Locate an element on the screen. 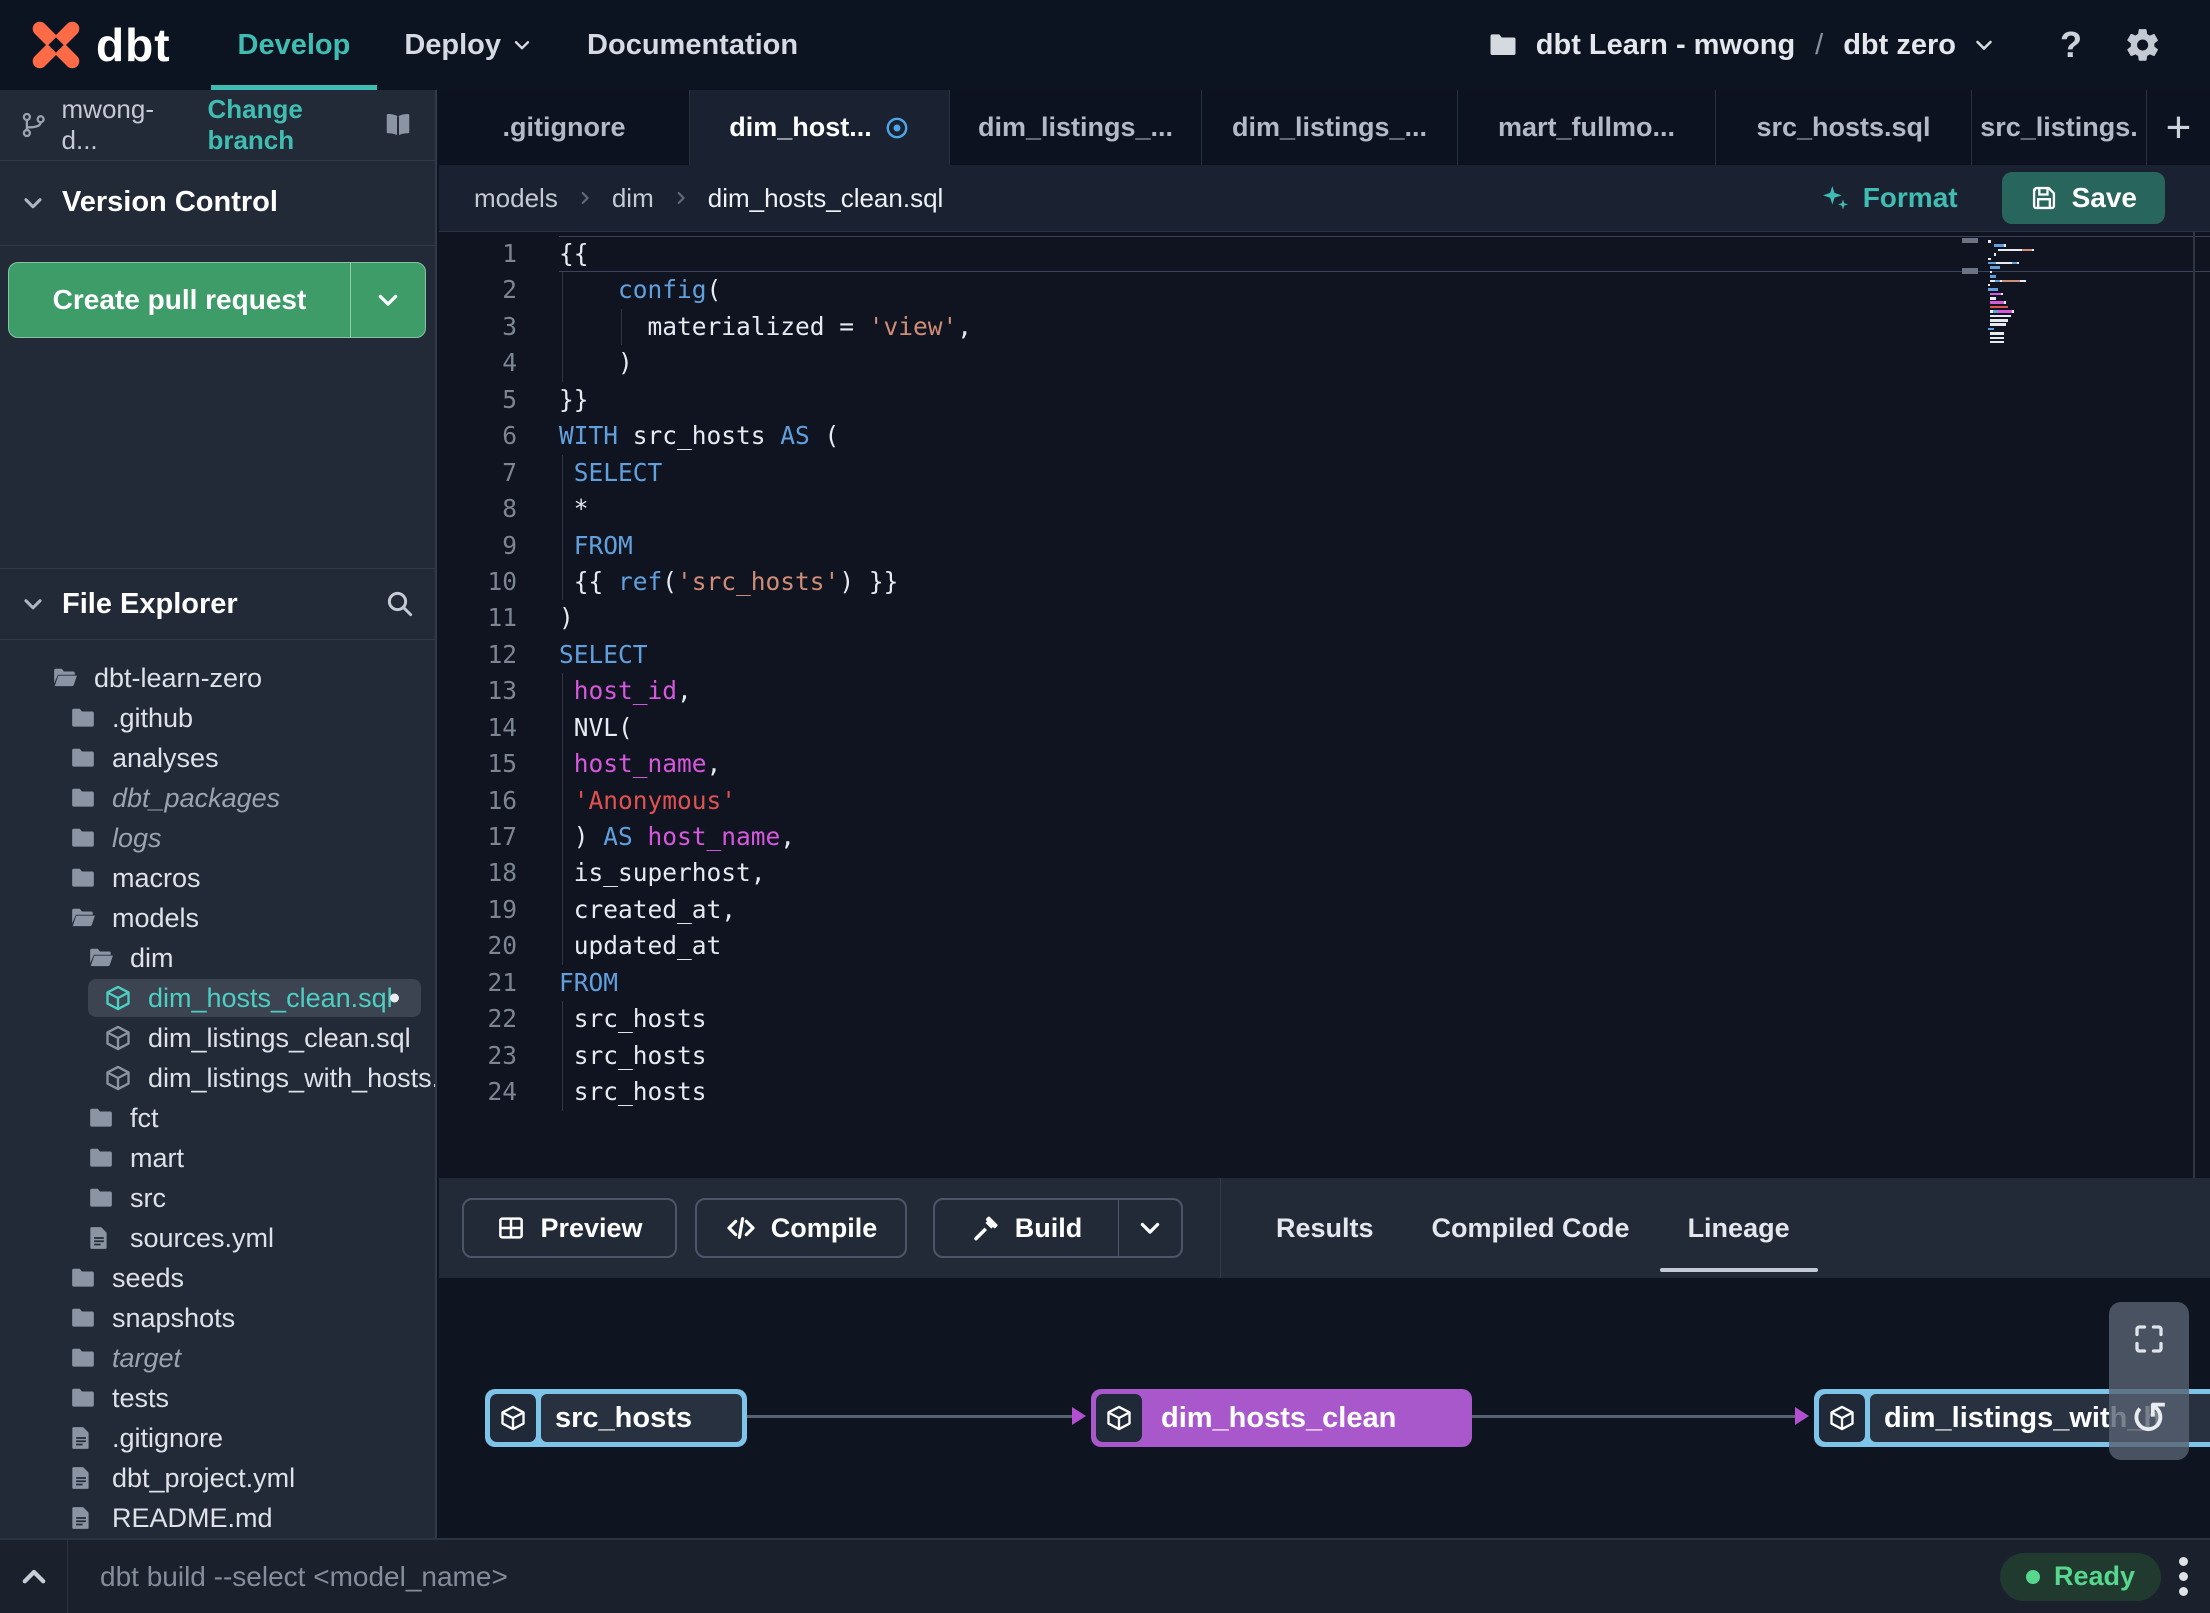  tree-item-dbt-packages: dbt_packages is located at coordinates (217, 798).